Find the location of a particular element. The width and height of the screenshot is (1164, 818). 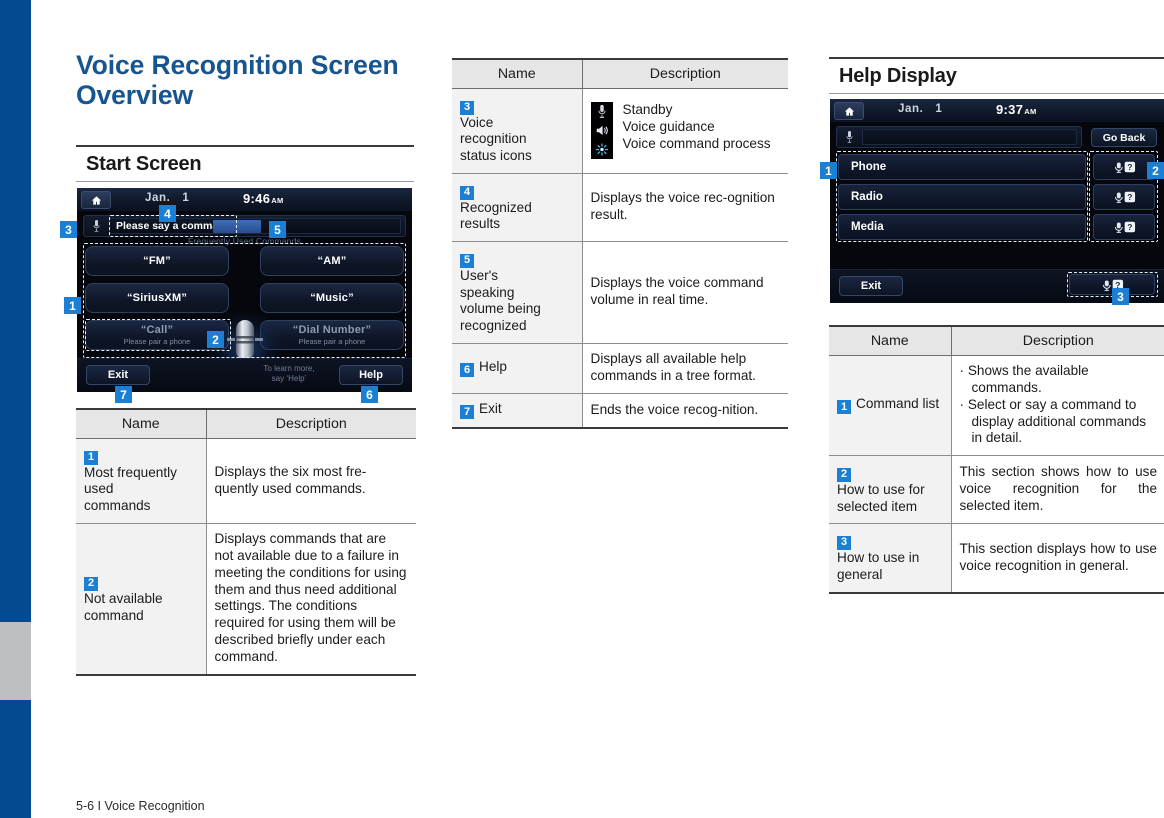

voice-command-button: “FM” is located at coordinates (157, 261).